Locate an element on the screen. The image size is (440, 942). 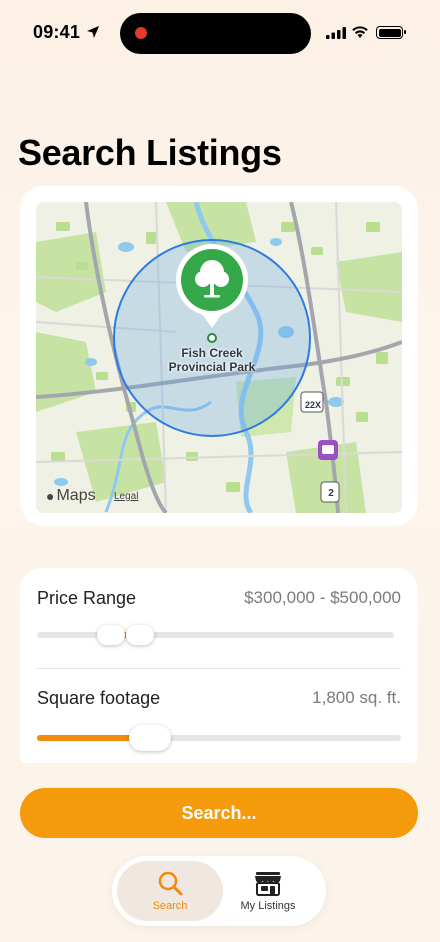
square-footage-value: 1,800 sq. ft. is located at coordinates (356, 697).